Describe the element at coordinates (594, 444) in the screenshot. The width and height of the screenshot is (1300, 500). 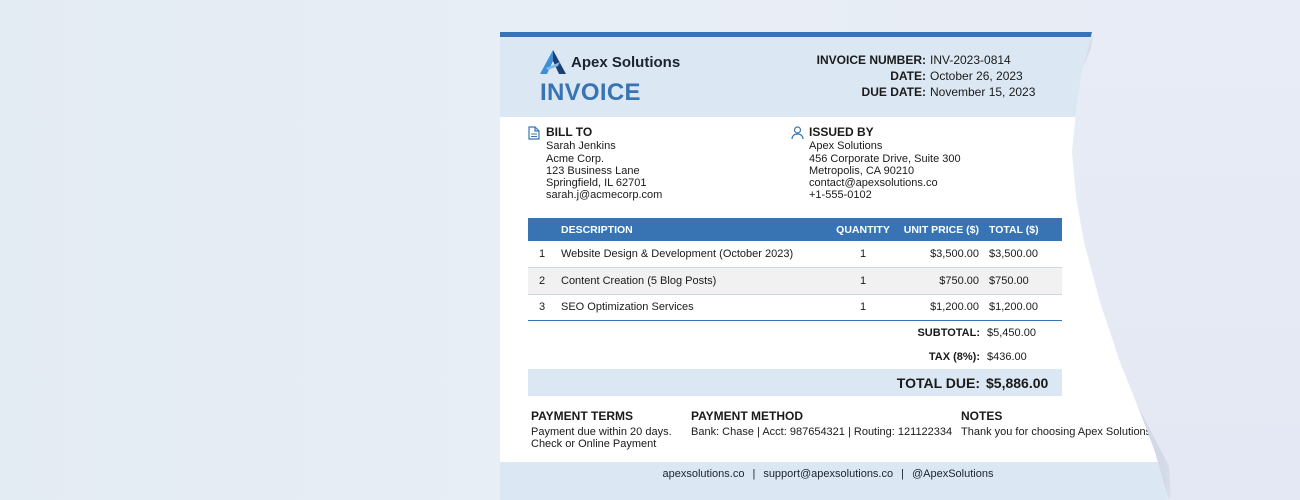
I see `payment-terms-line: Check or Online Payment` at that location.